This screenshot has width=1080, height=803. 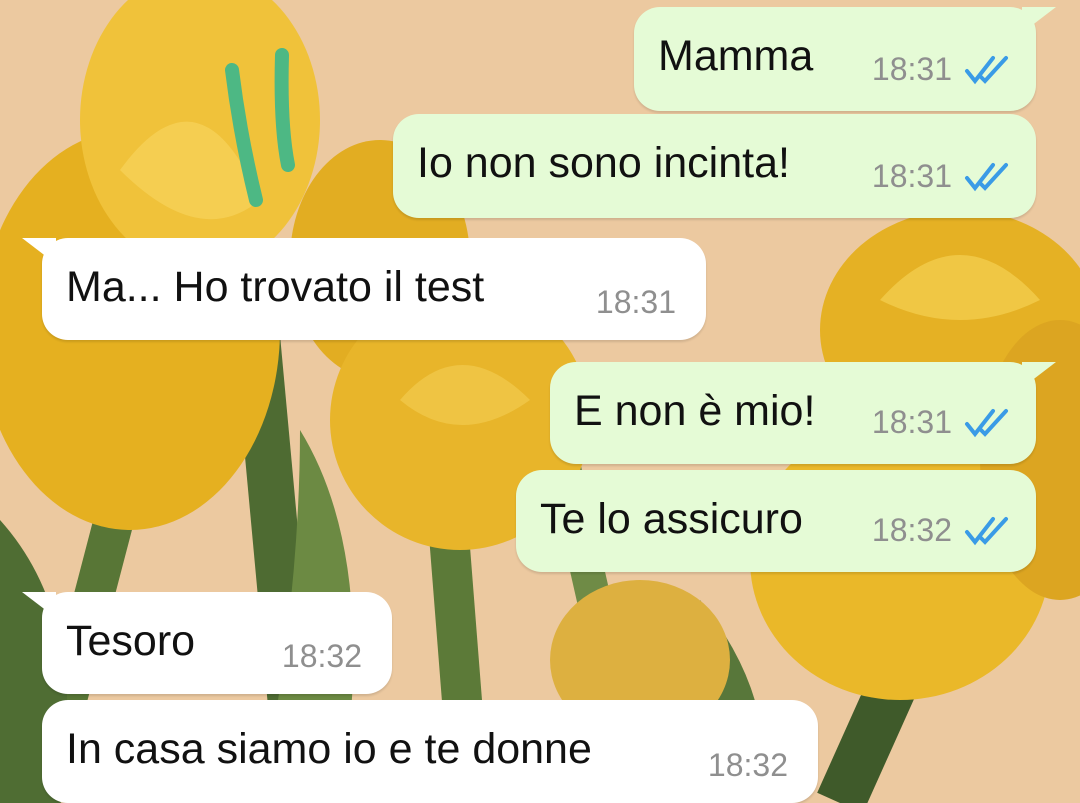 I want to click on message-outgoing: Io non sono incinta! 18:31, so click(x=714, y=166).